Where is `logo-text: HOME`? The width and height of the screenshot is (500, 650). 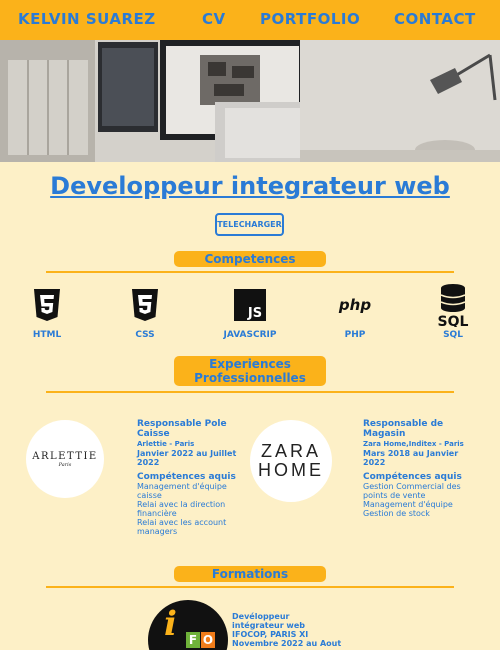 logo-text: HOME is located at coordinates (291, 470).